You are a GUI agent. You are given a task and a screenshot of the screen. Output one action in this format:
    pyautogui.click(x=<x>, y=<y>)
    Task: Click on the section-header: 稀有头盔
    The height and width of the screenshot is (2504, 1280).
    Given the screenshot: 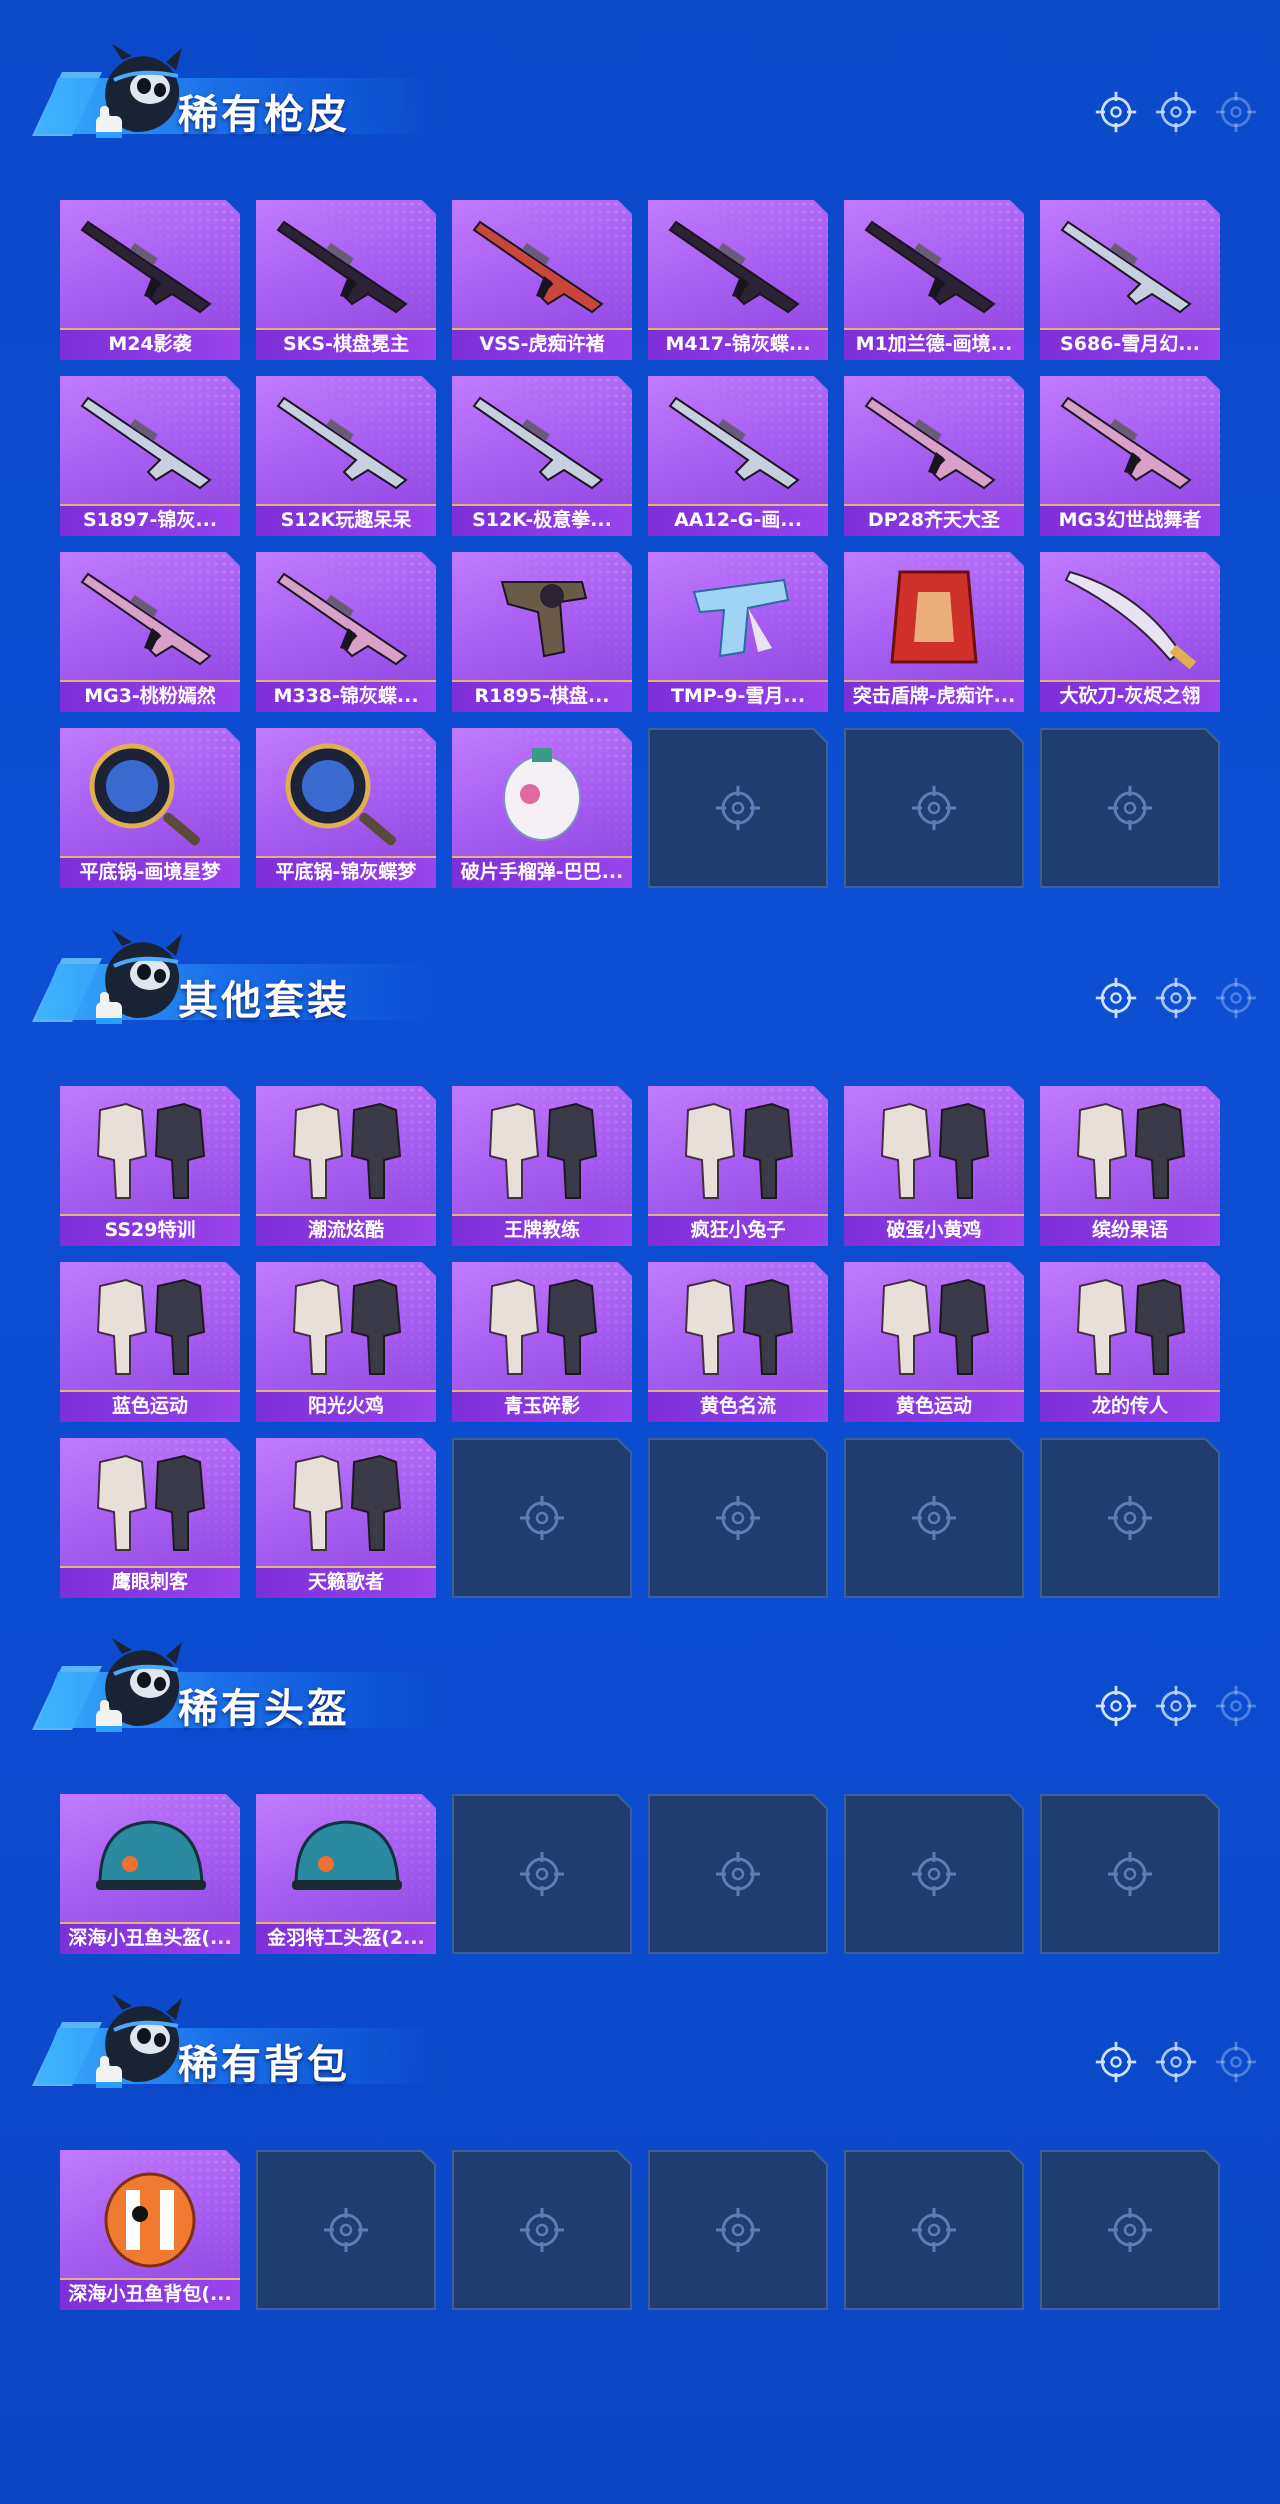 What is the action you would take?
    pyautogui.click(x=643, y=1689)
    